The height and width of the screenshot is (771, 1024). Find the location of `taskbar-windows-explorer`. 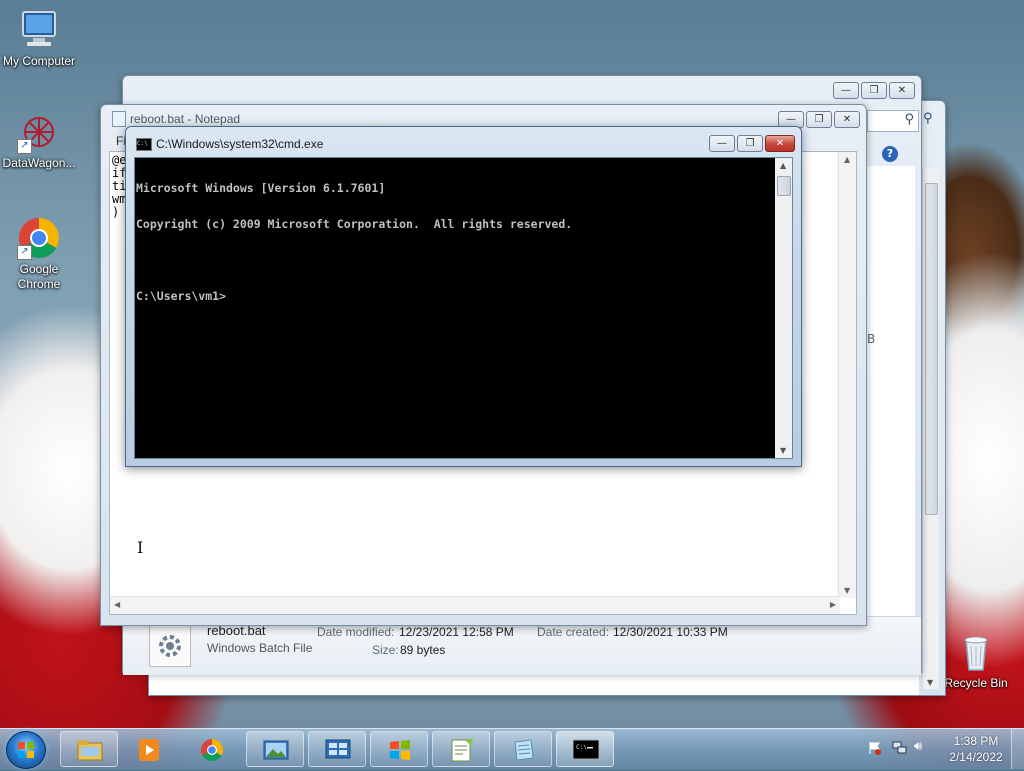

taskbar-windows-explorer is located at coordinates (89, 749).